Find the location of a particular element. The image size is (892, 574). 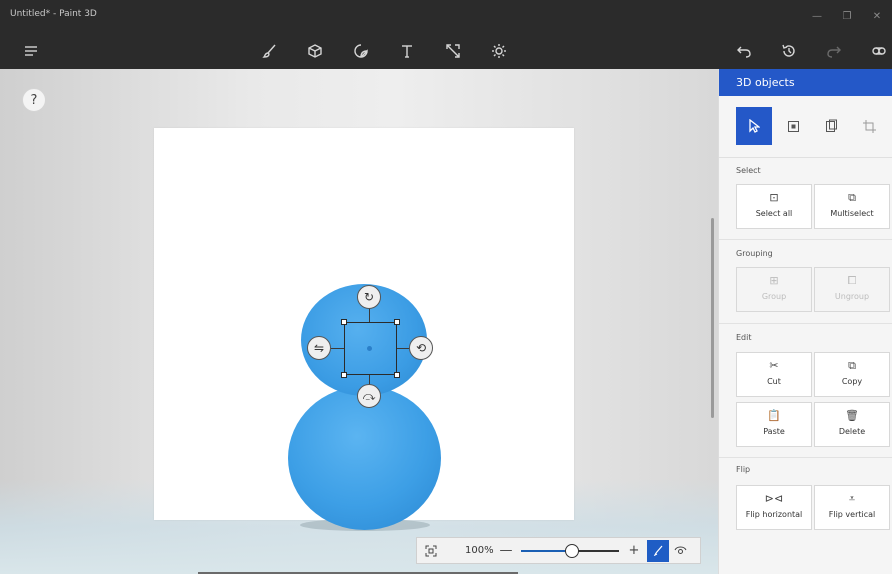

resize-handle-top-left is located at coordinates (344, 322).